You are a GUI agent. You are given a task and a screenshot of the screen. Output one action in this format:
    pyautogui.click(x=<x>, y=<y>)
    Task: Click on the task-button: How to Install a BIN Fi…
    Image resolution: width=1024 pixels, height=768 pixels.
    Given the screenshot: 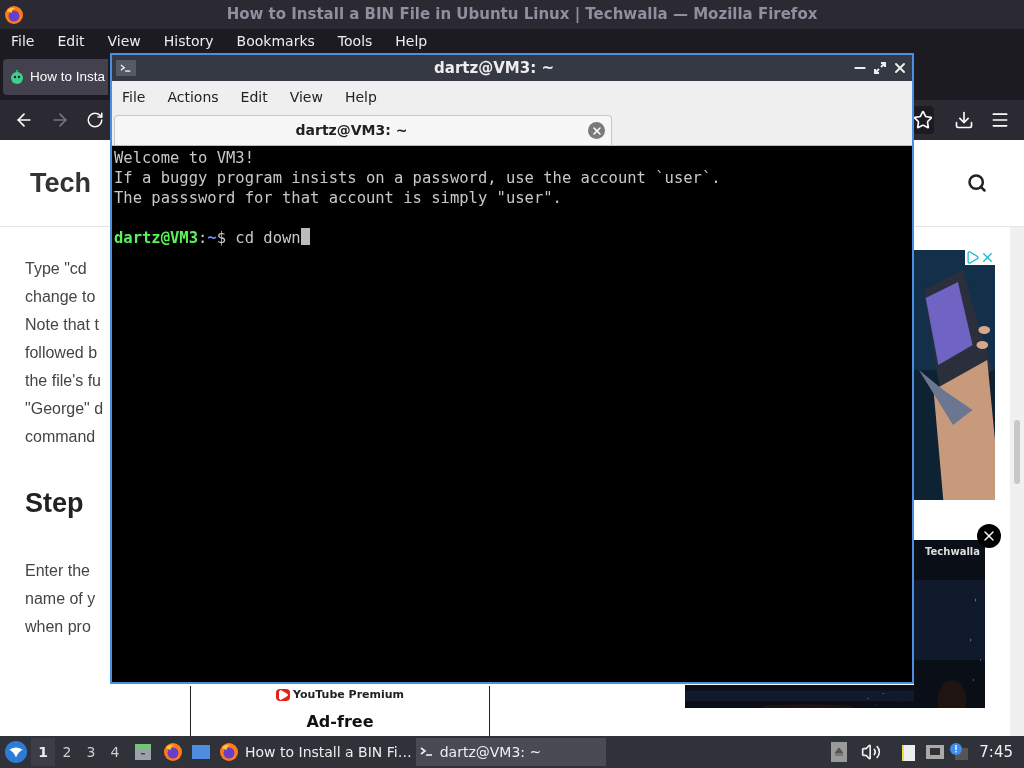 What is the action you would take?
    pyautogui.click(x=315, y=752)
    